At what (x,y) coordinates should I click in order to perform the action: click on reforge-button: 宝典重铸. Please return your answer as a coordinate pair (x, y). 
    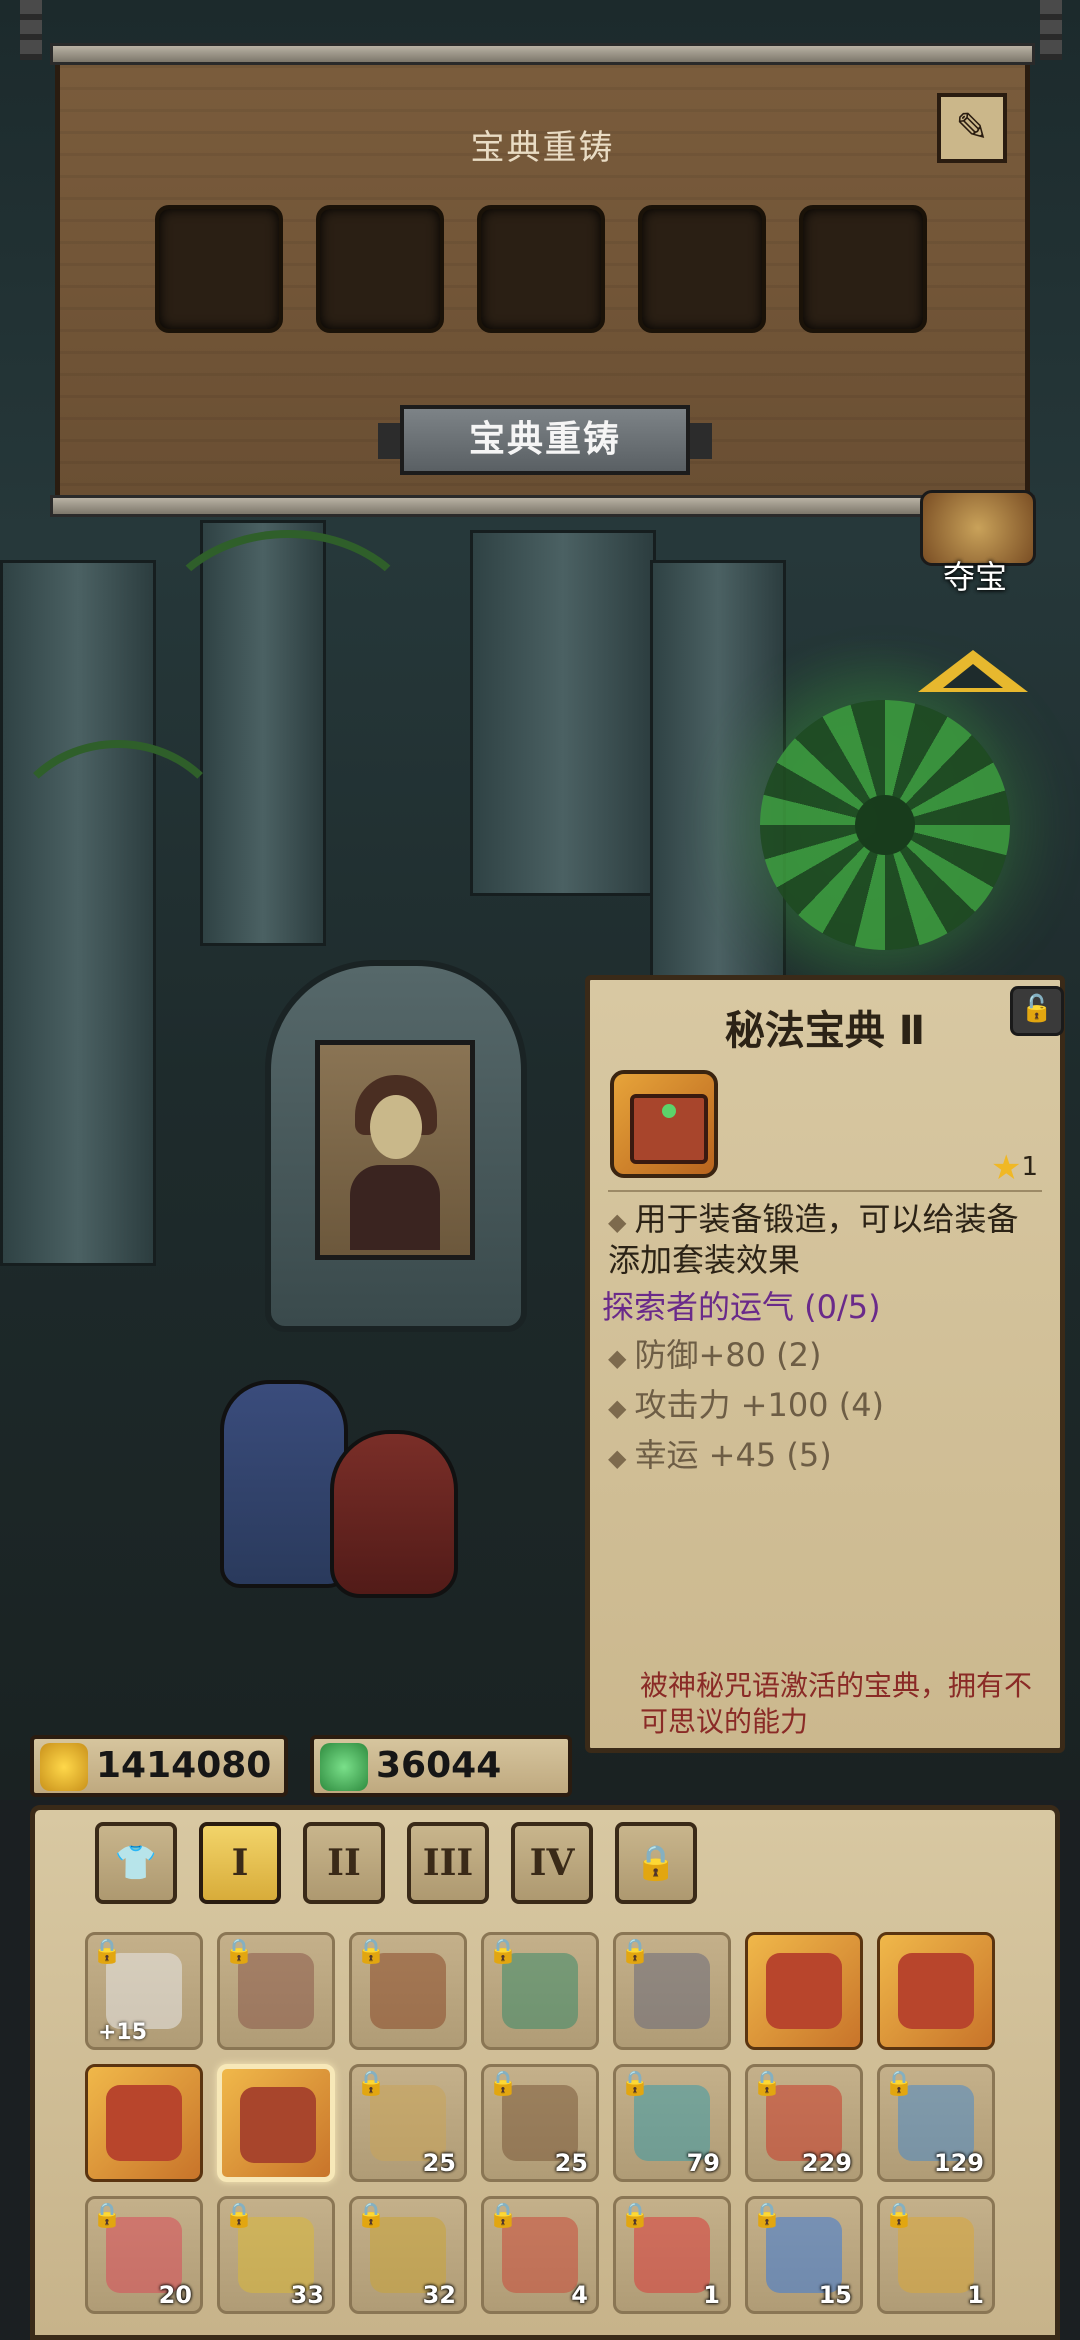
    Looking at the image, I should click on (545, 440).